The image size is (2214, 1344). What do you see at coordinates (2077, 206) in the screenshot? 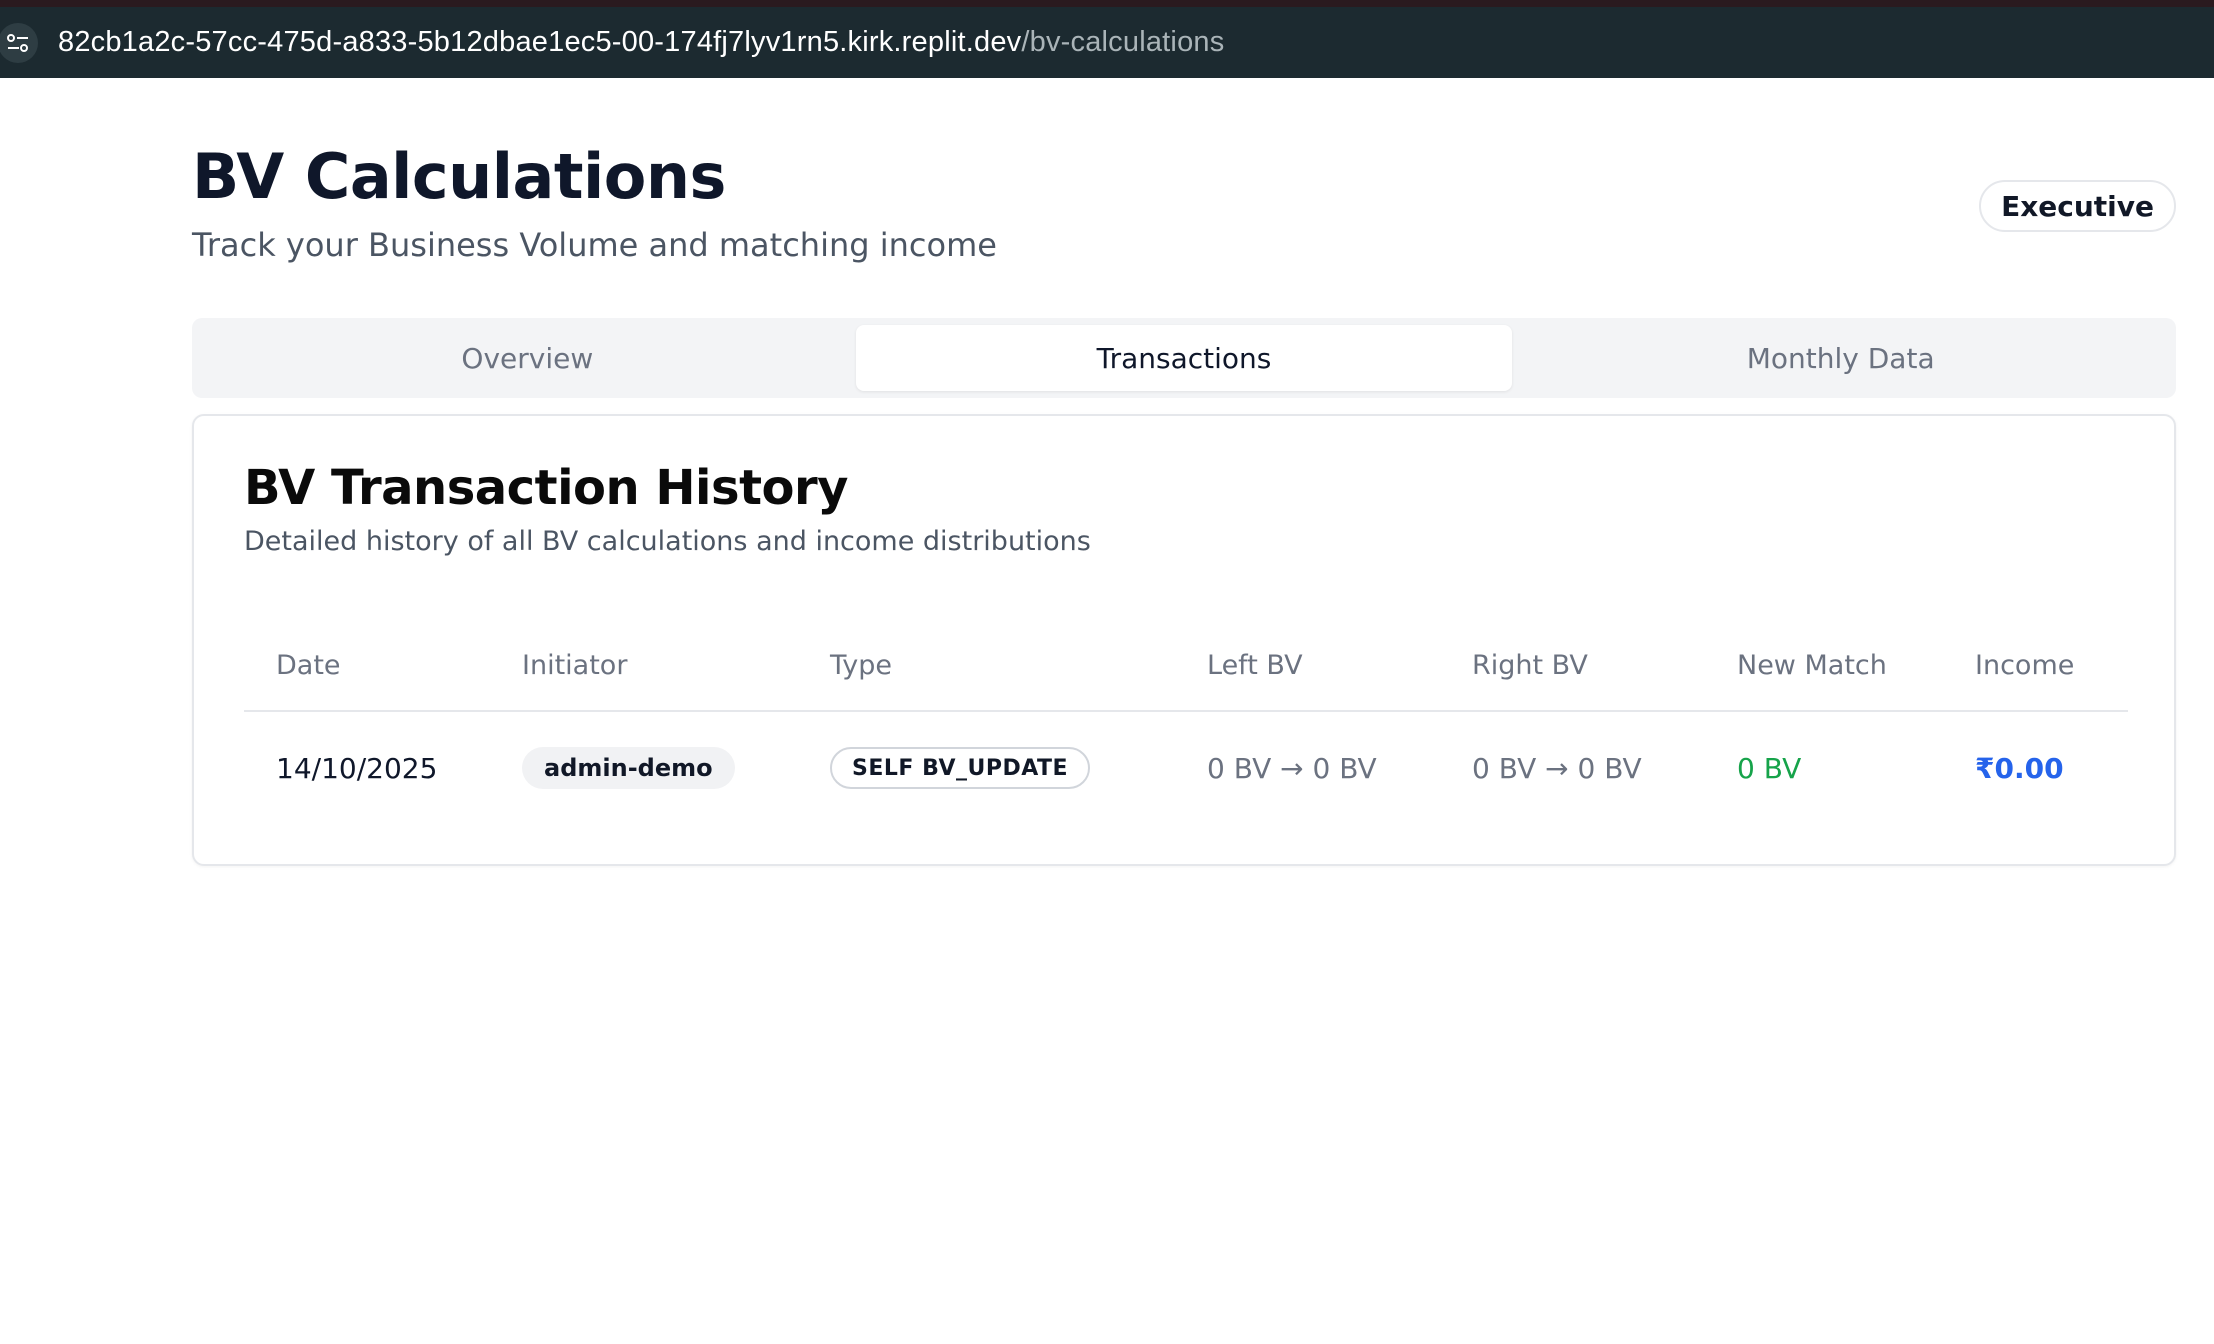
I see `rank-badge: Executive` at bounding box center [2077, 206].